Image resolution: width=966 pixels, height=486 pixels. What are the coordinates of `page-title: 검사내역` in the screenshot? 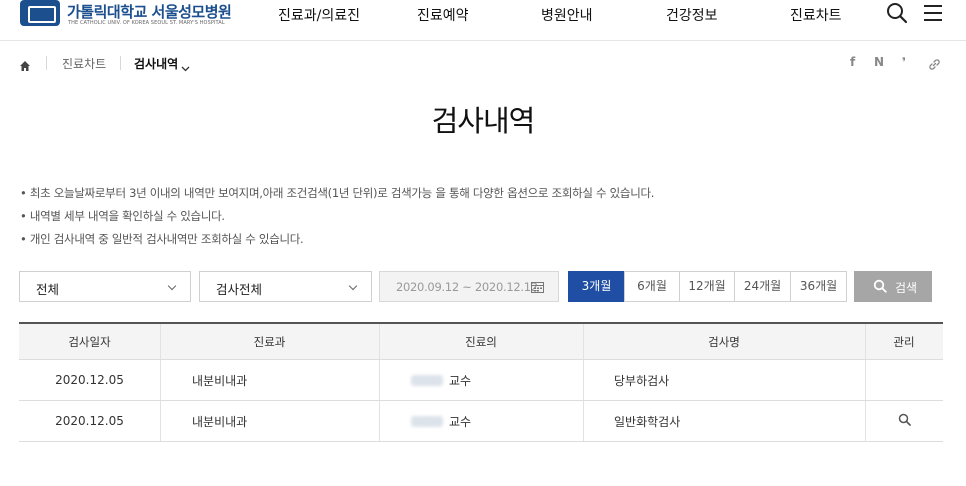 It's located at (483, 121).